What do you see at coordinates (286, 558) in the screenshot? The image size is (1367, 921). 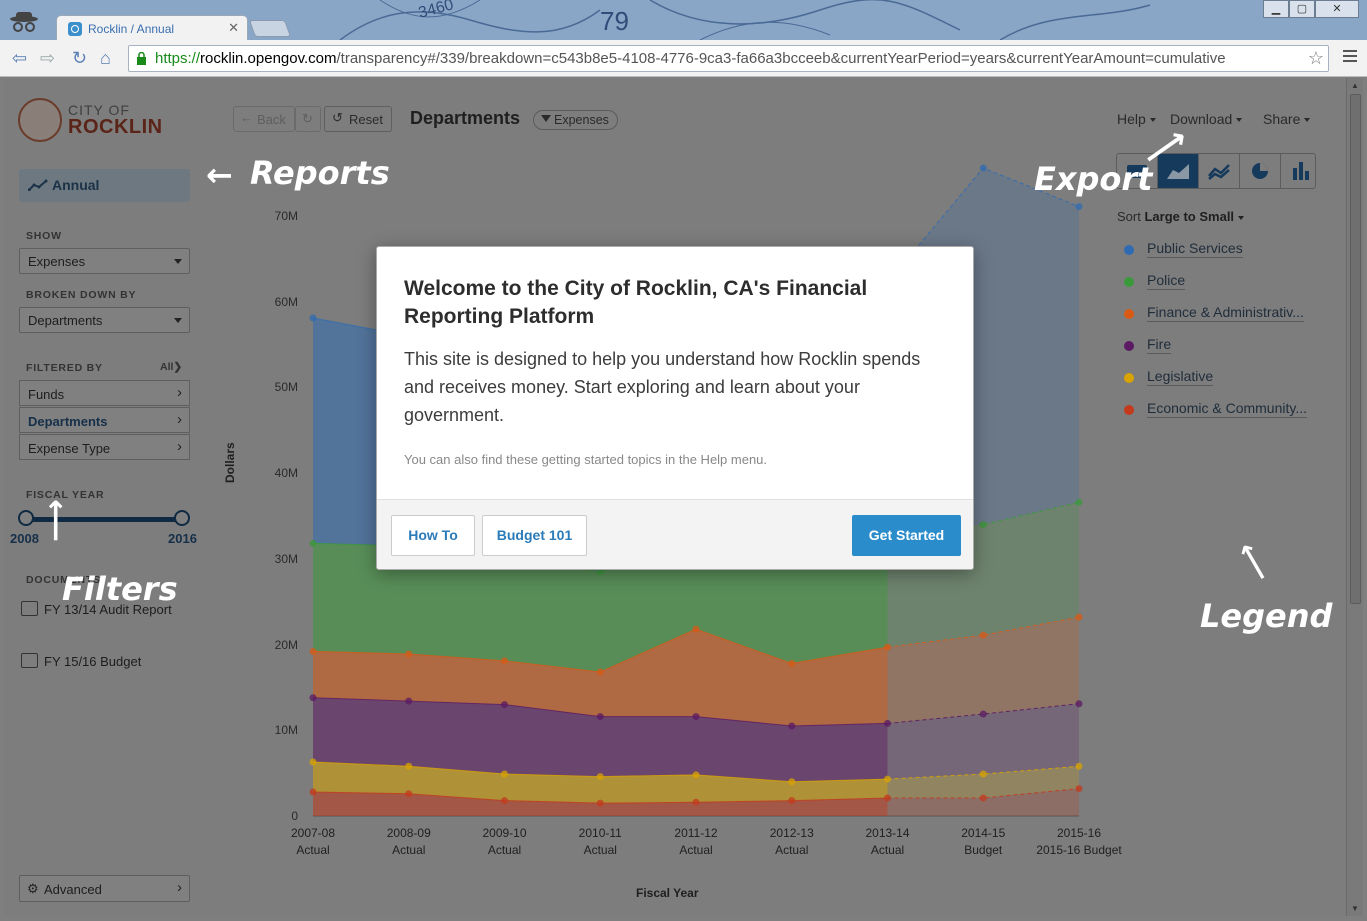 I see `y-tick-label: 30M` at bounding box center [286, 558].